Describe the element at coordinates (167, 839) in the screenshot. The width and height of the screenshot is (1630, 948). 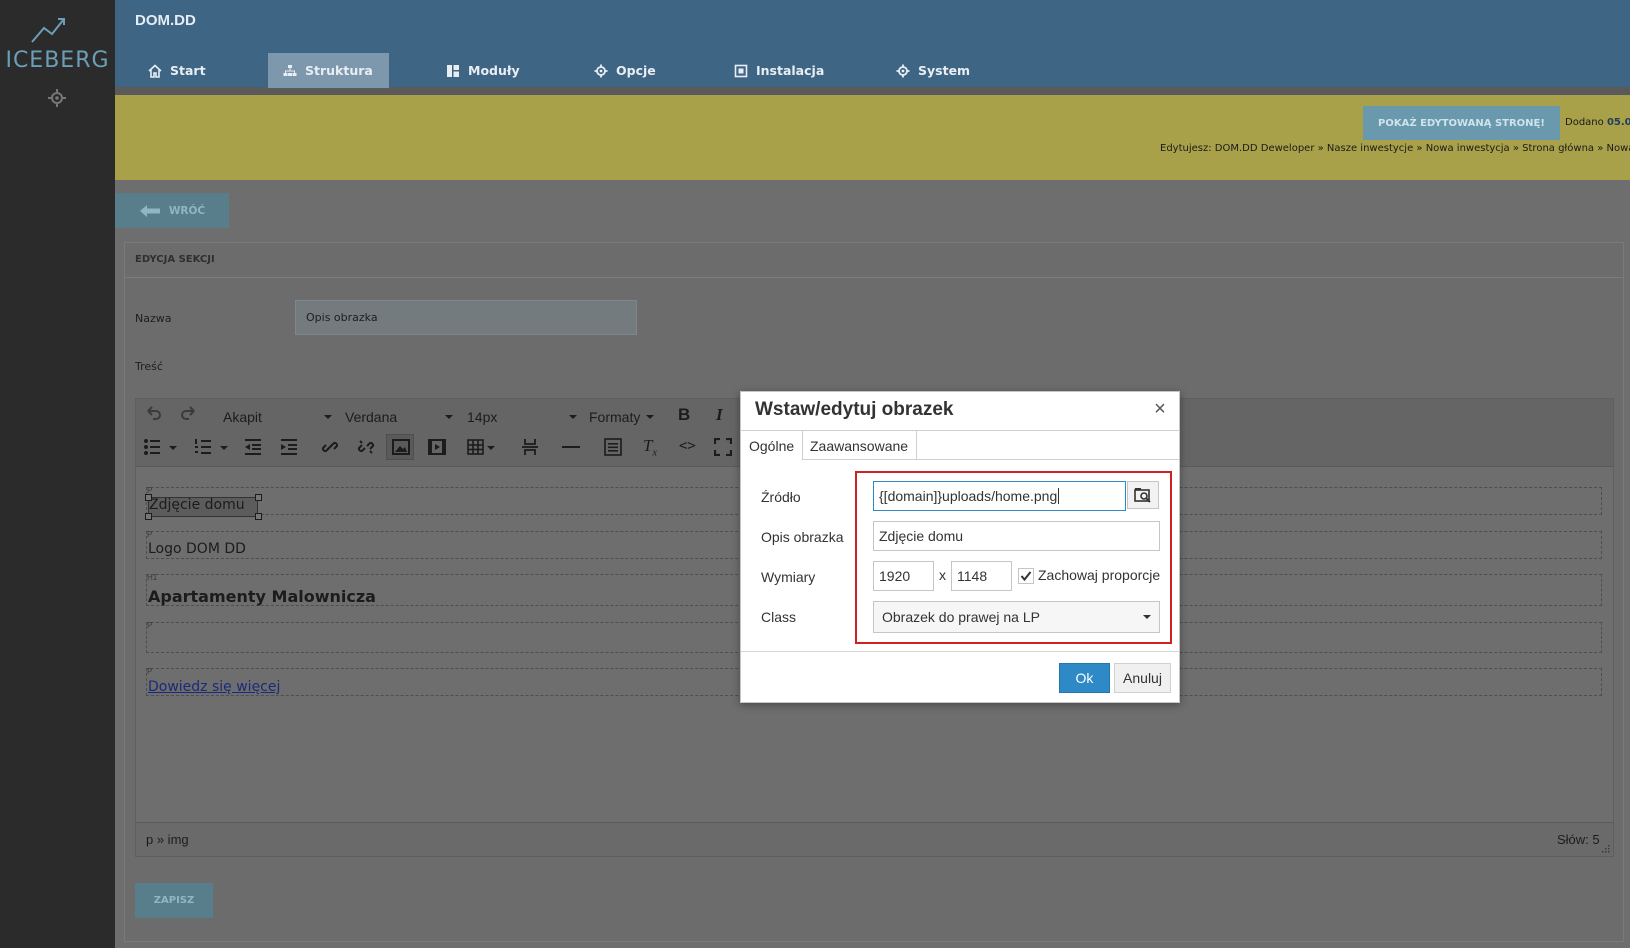
I see `element-path: p » img` at that location.